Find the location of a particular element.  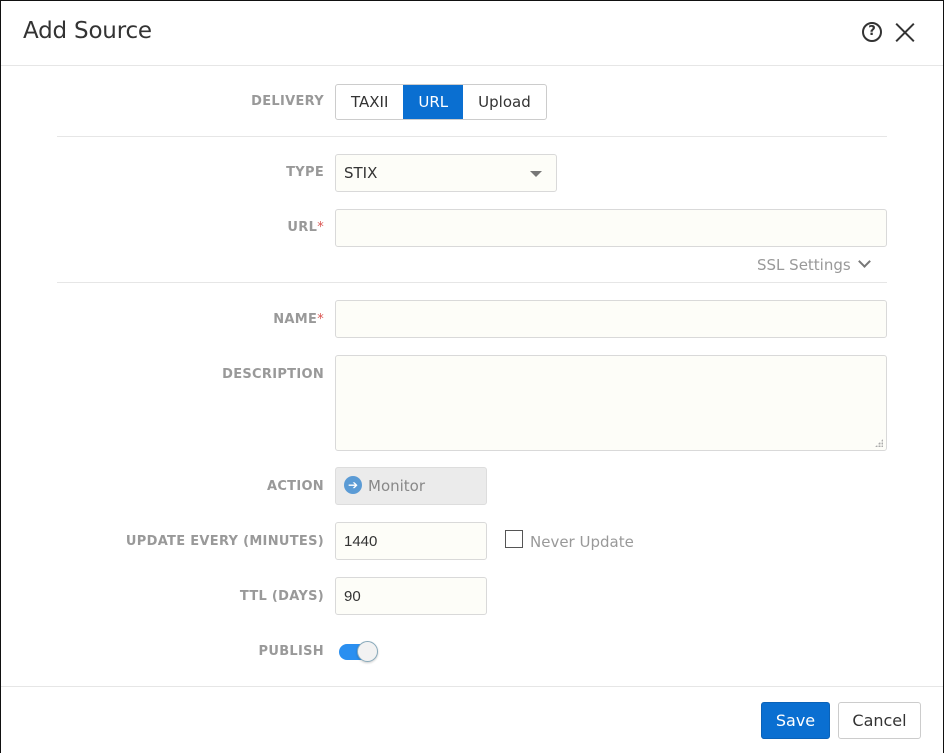

close-icon is located at coordinates (905, 32).